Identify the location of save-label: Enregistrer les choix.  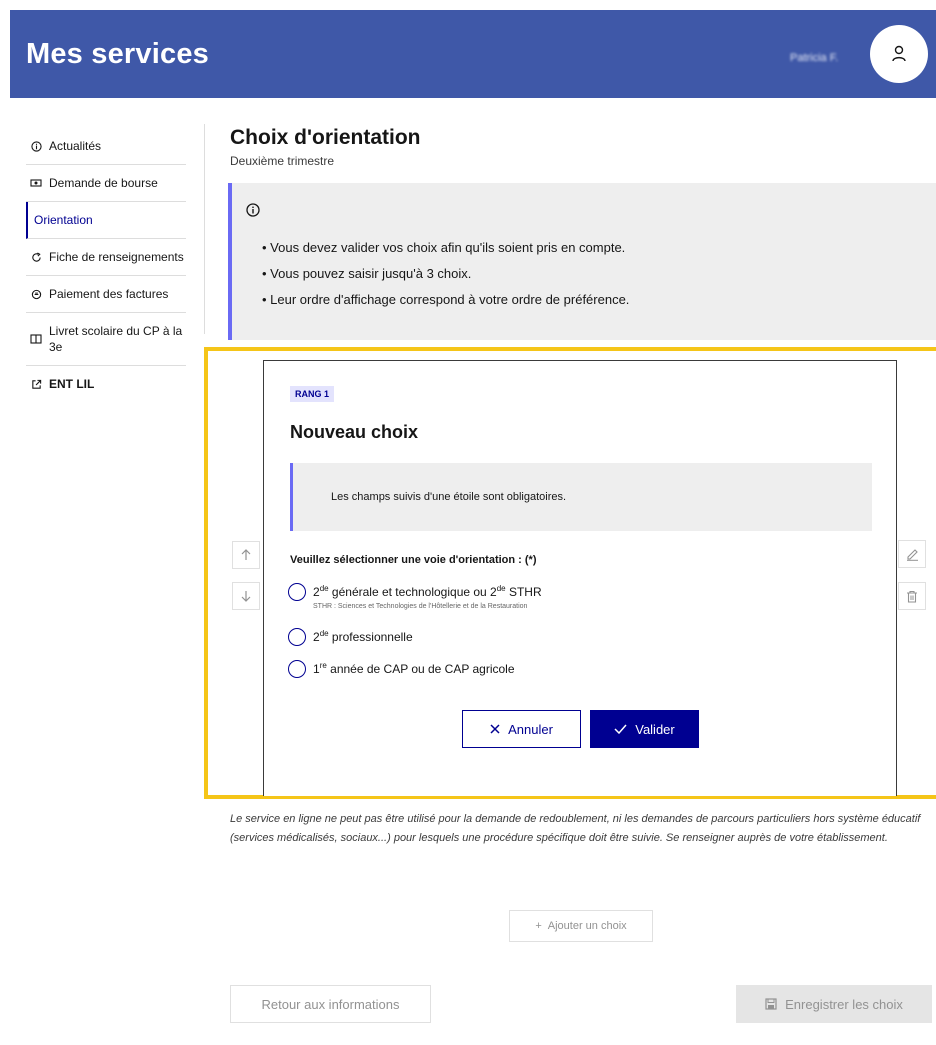
(844, 1004).